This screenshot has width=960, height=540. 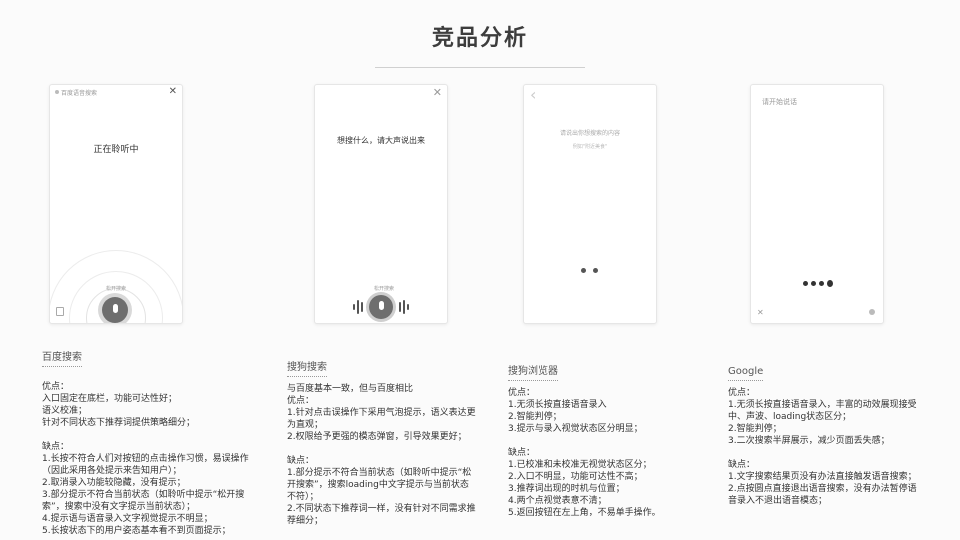 I want to click on google-screenshot: 请开始说话 ✕, so click(x=817, y=204).